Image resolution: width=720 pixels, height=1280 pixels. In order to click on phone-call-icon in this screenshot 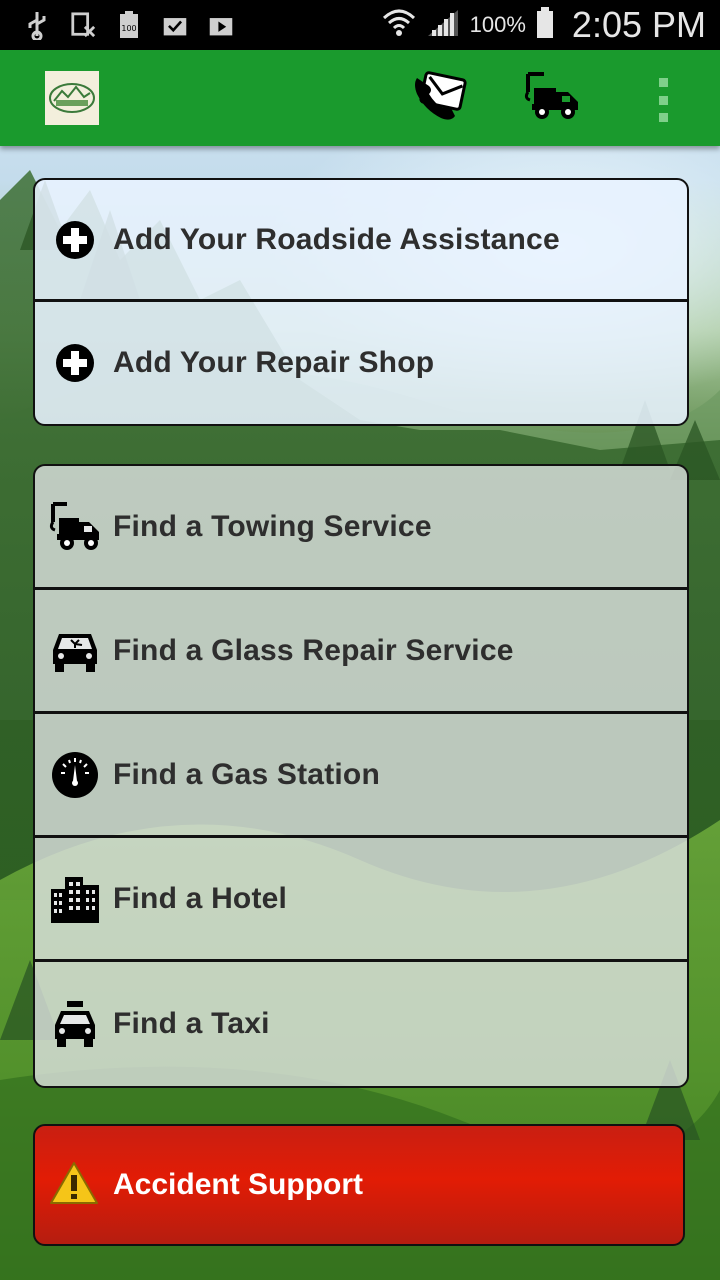, I will do `click(440, 98)`.